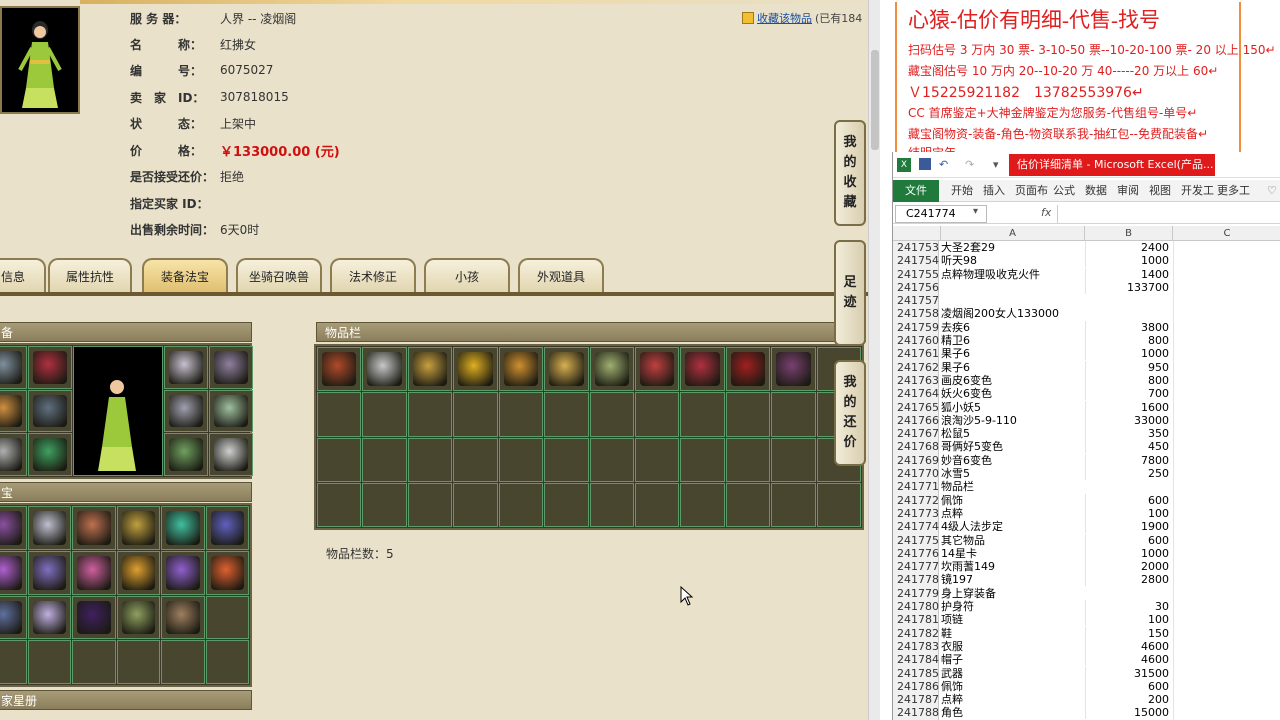  What do you see at coordinates (916, 287) in the screenshot?
I see `row-number: 241756` at bounding box center [916, 287].